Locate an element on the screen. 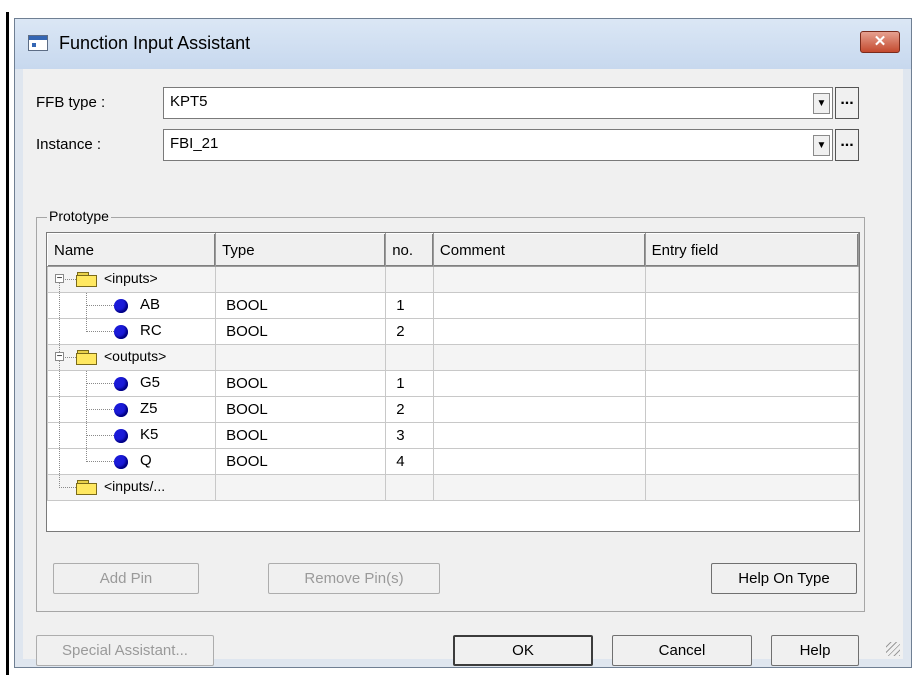  column-header-entry-field: Entry field is located at coordinates (752, 250).